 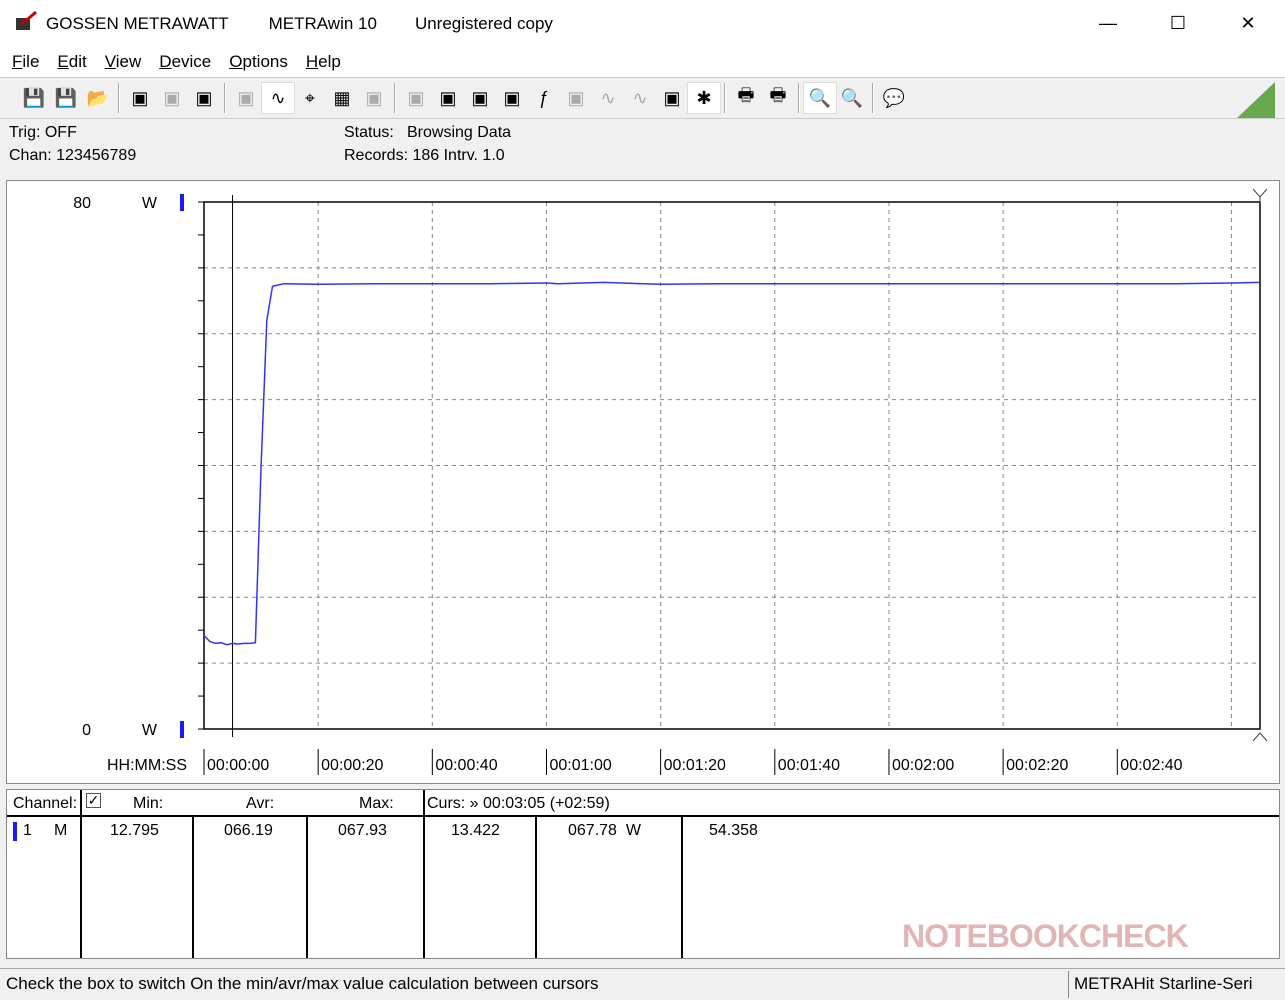 What do you see at coordinates (140, 98) in the screenshot?
I see `device-read-icon: ▣` at bounding box center [140, 98].